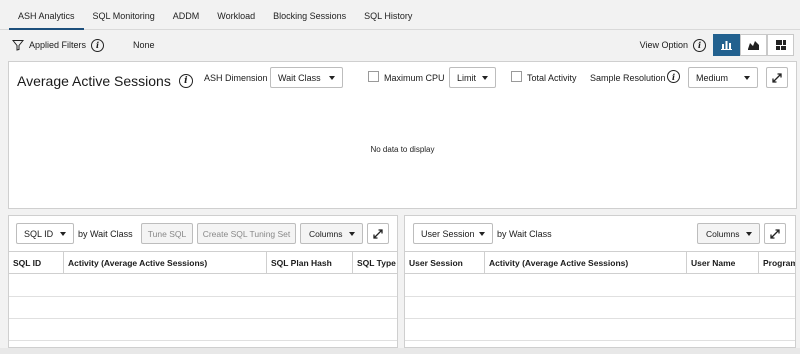 The image size is (800, 354). Describe the element at coordinates (400, 351) in the screenshot. I see `bottom-scroll-strip` at that location.